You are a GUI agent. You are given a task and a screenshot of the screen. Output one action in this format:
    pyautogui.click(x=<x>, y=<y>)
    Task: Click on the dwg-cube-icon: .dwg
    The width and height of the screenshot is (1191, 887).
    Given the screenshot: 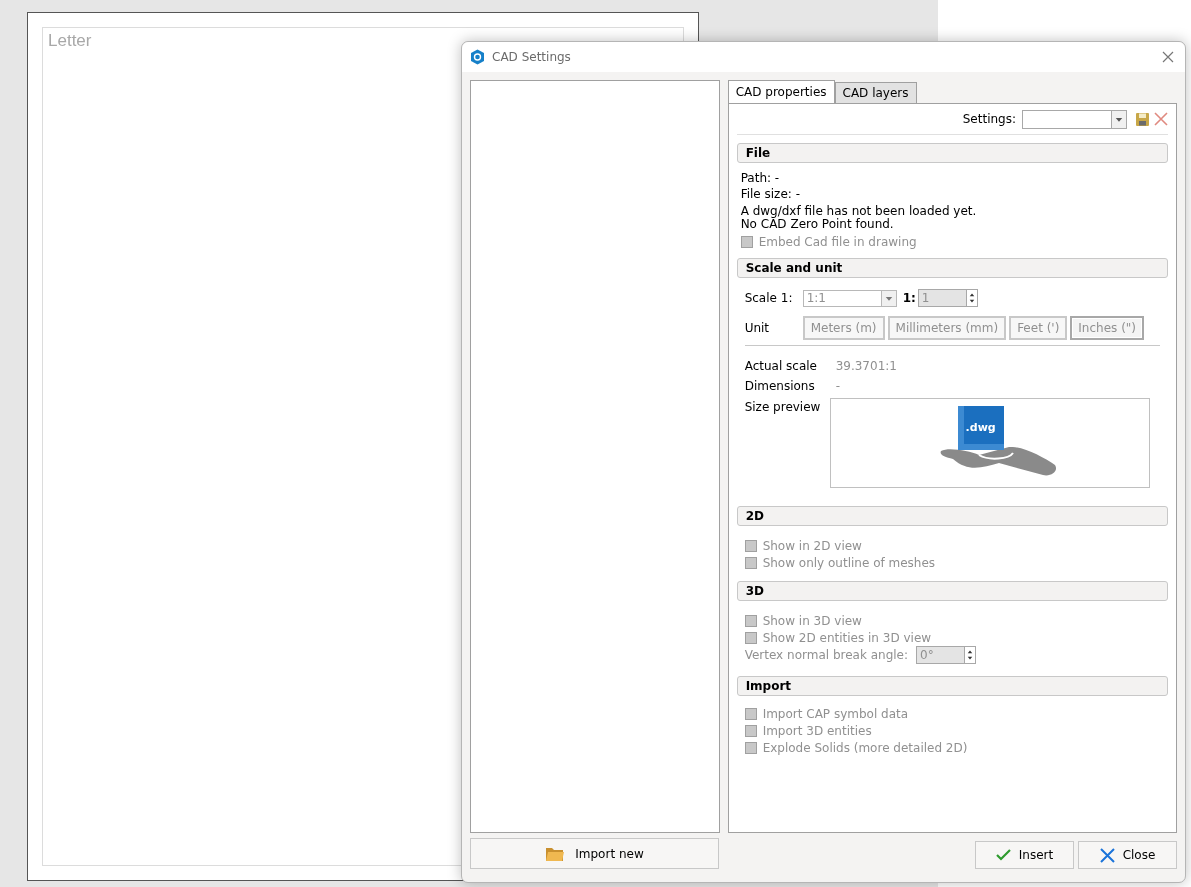 What is the action you would take?
    pyautogui.click(x=980, y=428)
    